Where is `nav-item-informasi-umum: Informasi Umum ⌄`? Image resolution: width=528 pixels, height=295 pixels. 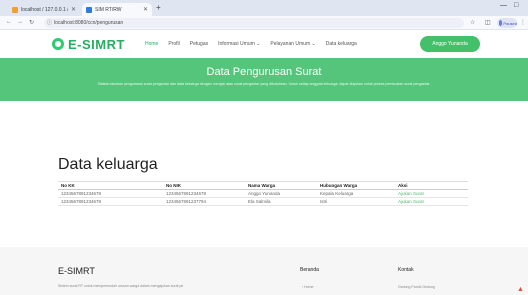
nav-item-informasi-umum: Informasi Umum ⌄ is located at coordinates (239, 44).